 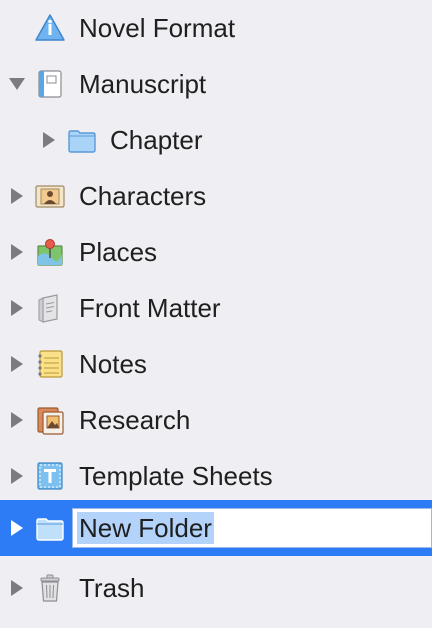 I want to click on binder-item-label: Characters, so click(x=143, y=196).